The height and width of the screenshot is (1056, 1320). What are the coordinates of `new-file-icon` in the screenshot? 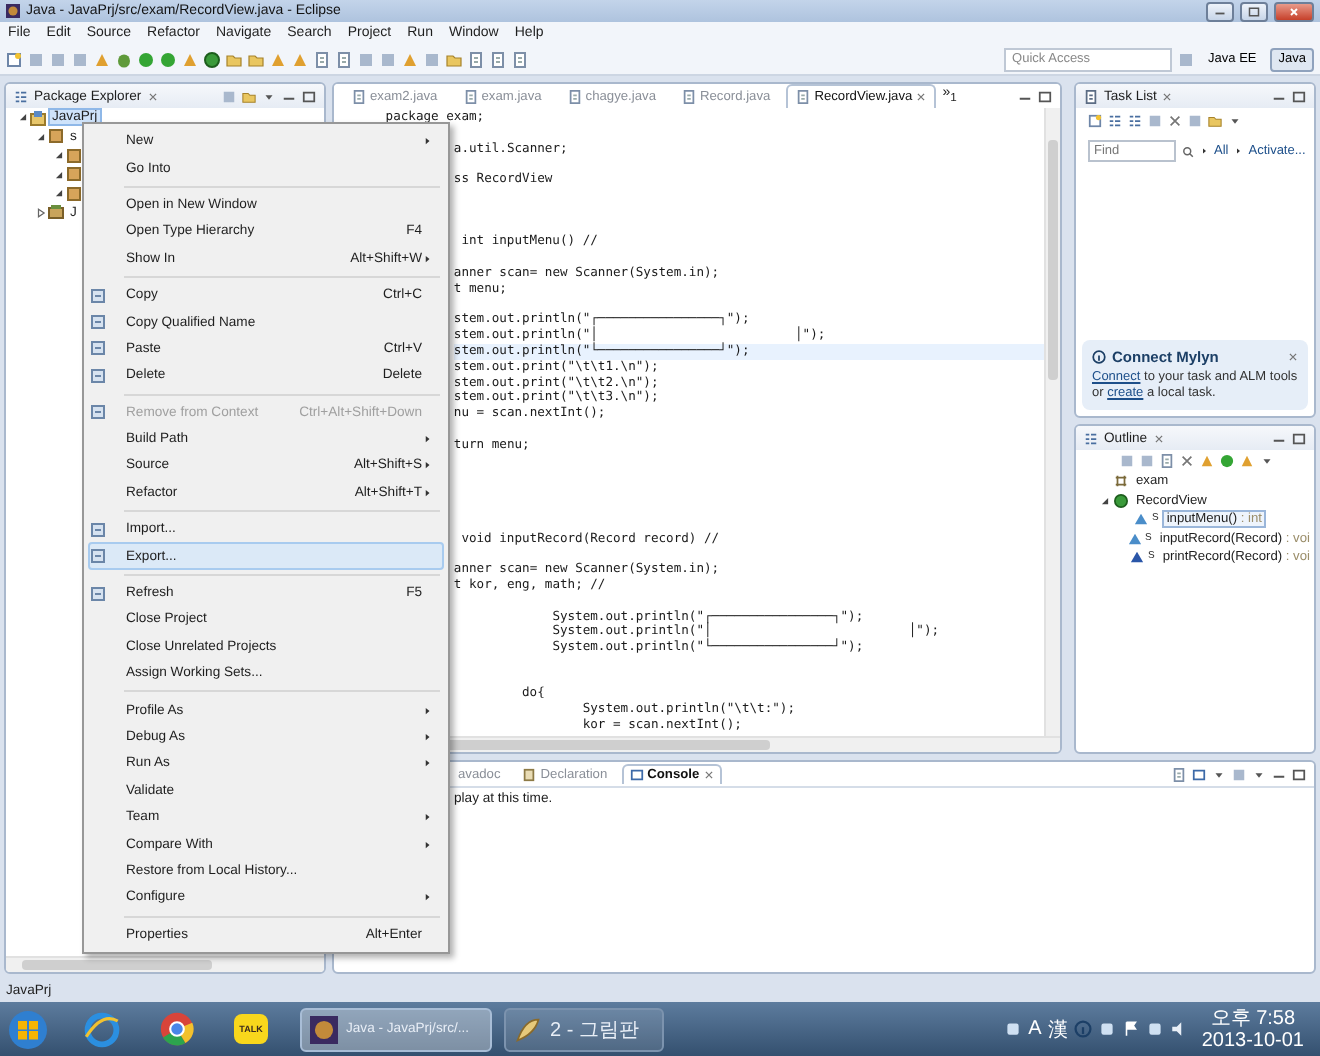 It's located at (14, 59).